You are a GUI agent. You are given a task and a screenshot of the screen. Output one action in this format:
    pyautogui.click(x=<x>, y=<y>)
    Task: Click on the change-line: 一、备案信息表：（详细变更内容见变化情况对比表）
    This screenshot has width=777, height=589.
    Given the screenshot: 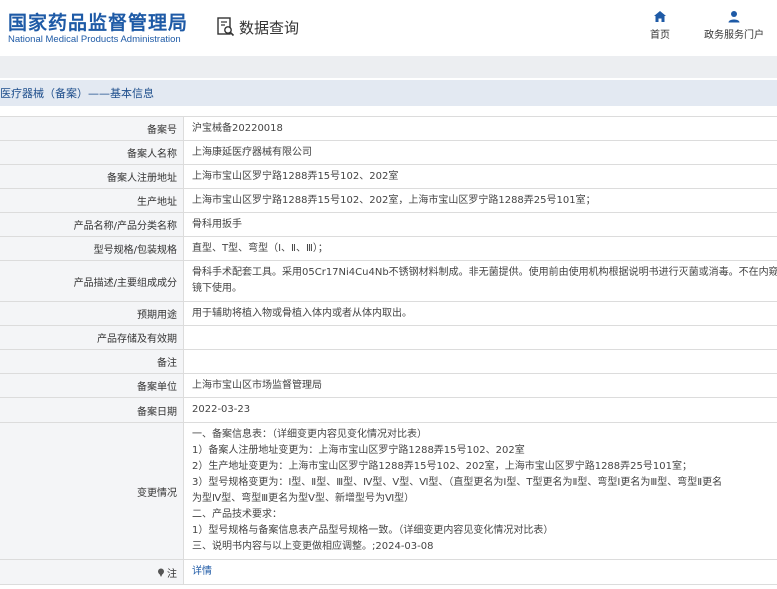 What is the action you would take?
    pyautogui.click(x=309, y=434)
    